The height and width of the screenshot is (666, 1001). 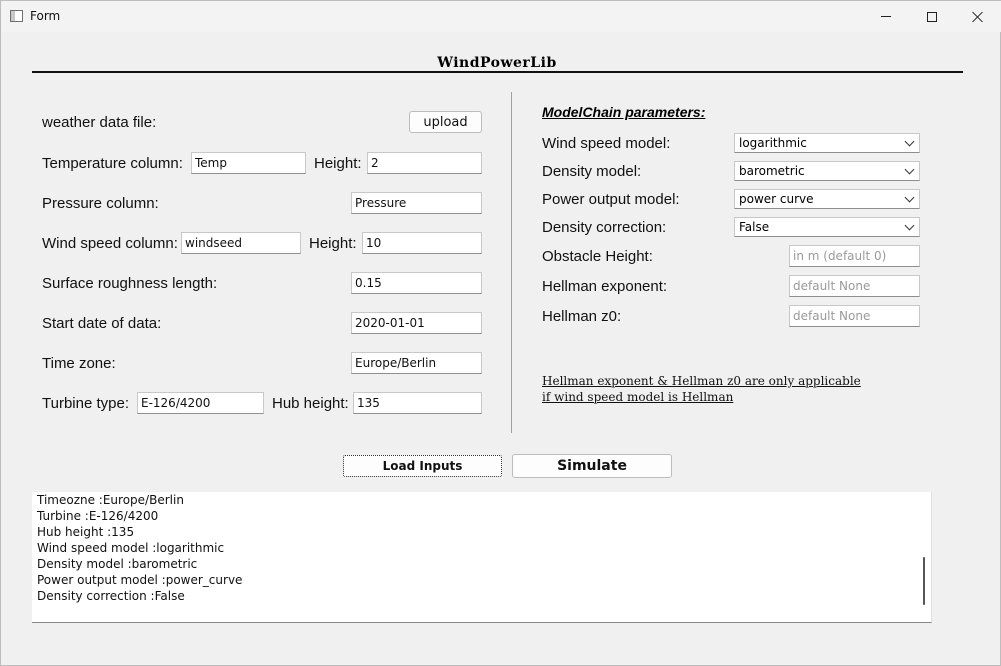 I want to click on hub-height-input: 135, so click(x=417, y=403).